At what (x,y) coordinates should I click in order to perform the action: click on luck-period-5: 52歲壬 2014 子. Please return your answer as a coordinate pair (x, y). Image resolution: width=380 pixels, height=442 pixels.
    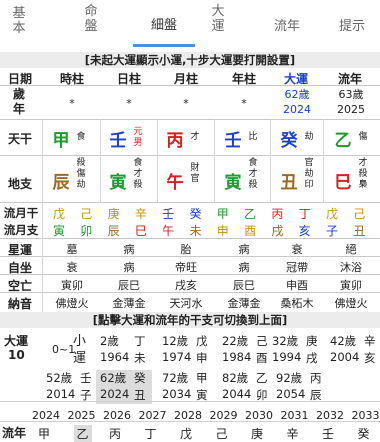
    Looking at the image, I should click on (70, 387).